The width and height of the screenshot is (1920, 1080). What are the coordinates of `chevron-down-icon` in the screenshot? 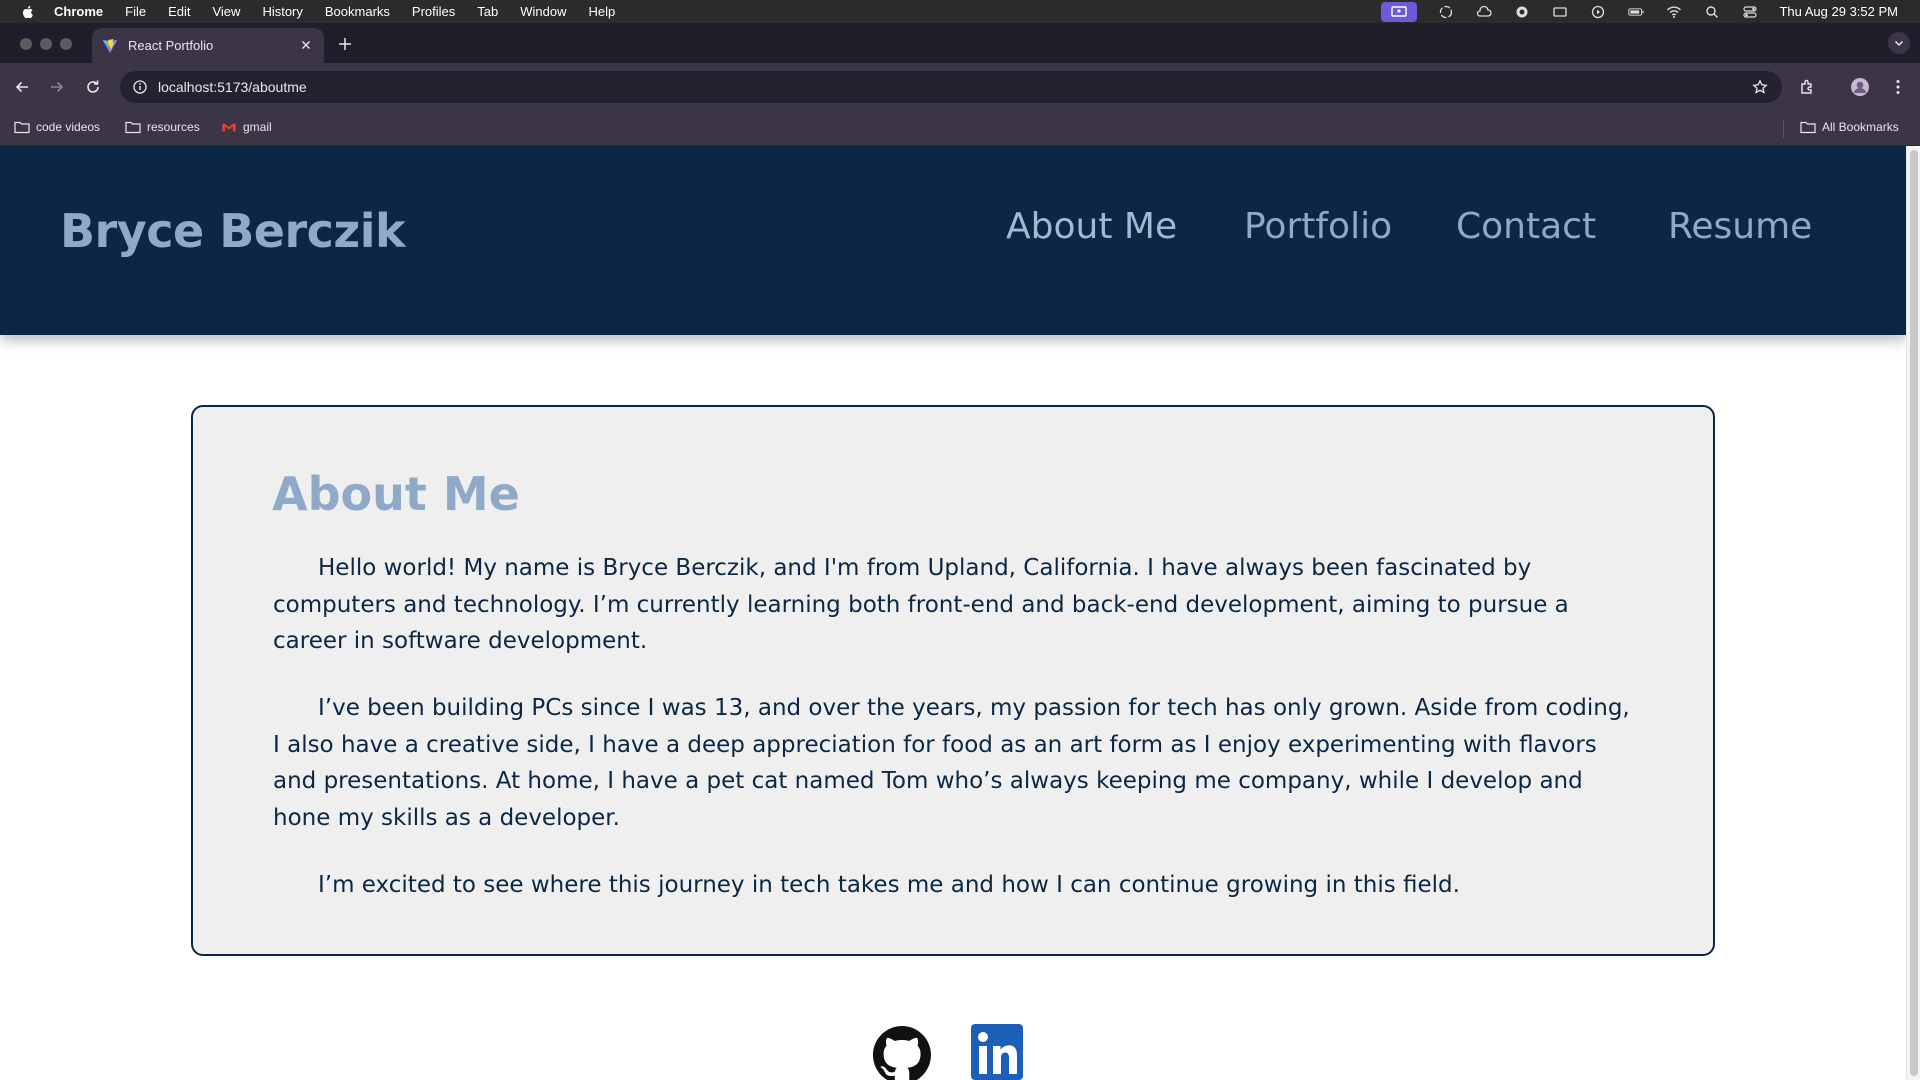 It's located at (1899, 43).